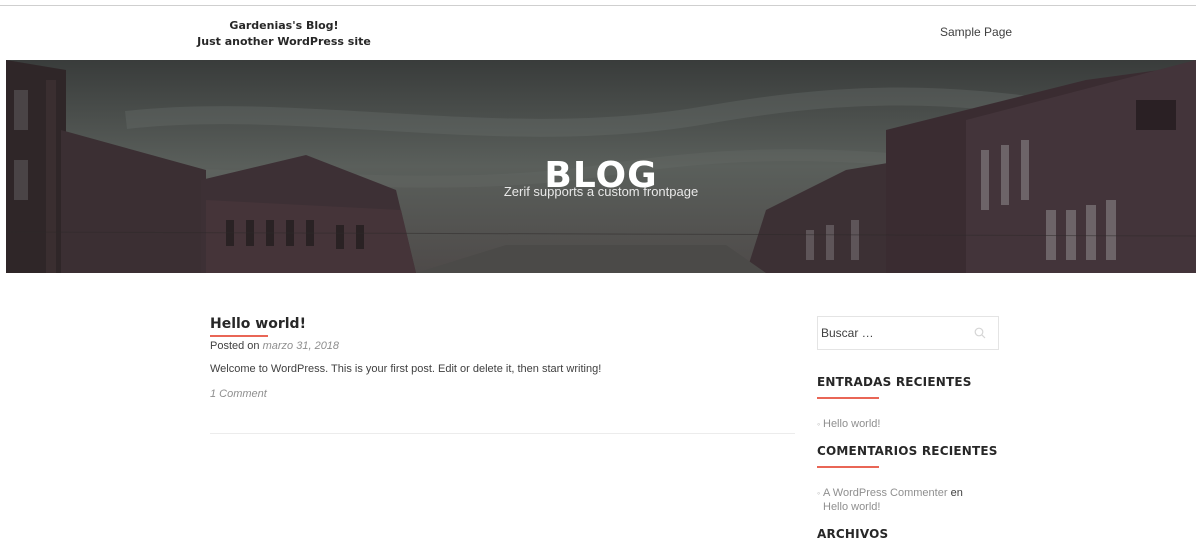 The width and height of the screenshot is (1196, 556). Describe the element at coordinates (956, 493) in the screenshot. I see `comment-connector: en` at that location.